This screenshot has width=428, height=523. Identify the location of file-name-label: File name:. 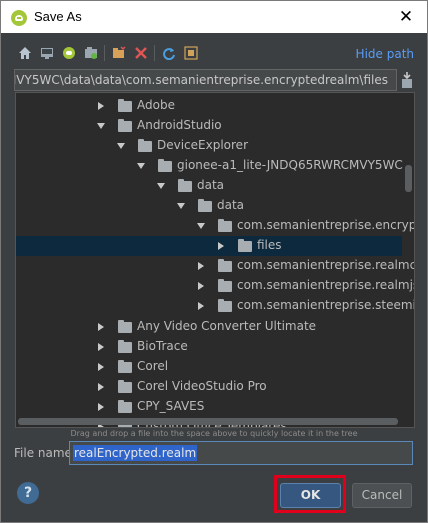
(45, 453).